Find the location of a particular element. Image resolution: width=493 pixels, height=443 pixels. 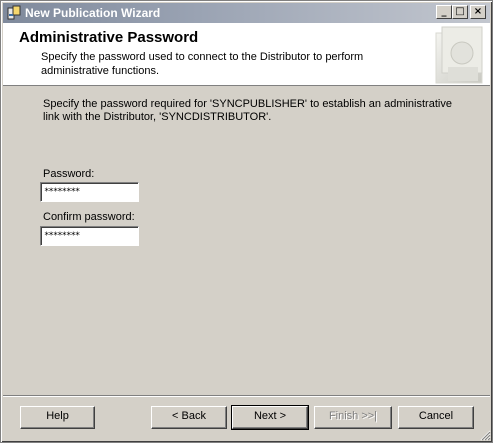

app-icon is located at coordinates (14, 12).